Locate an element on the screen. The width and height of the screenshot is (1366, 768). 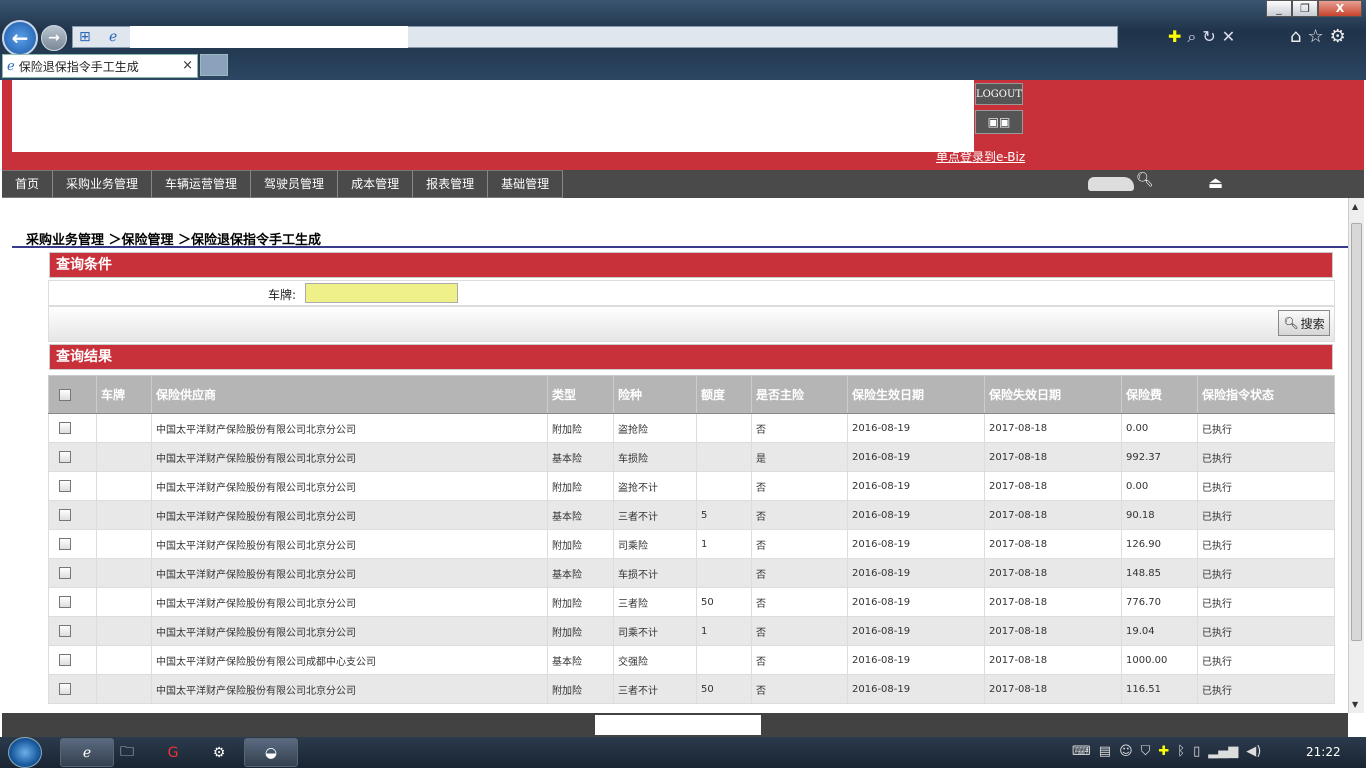
taskbar-folder-icon: 🗀 is located at coordinates (127, 752).